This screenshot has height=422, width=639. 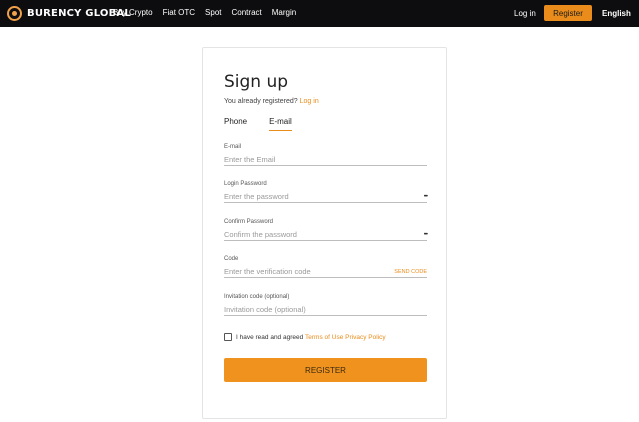 I want to click on tab-email: E-mail, so click(x=280, y=124).